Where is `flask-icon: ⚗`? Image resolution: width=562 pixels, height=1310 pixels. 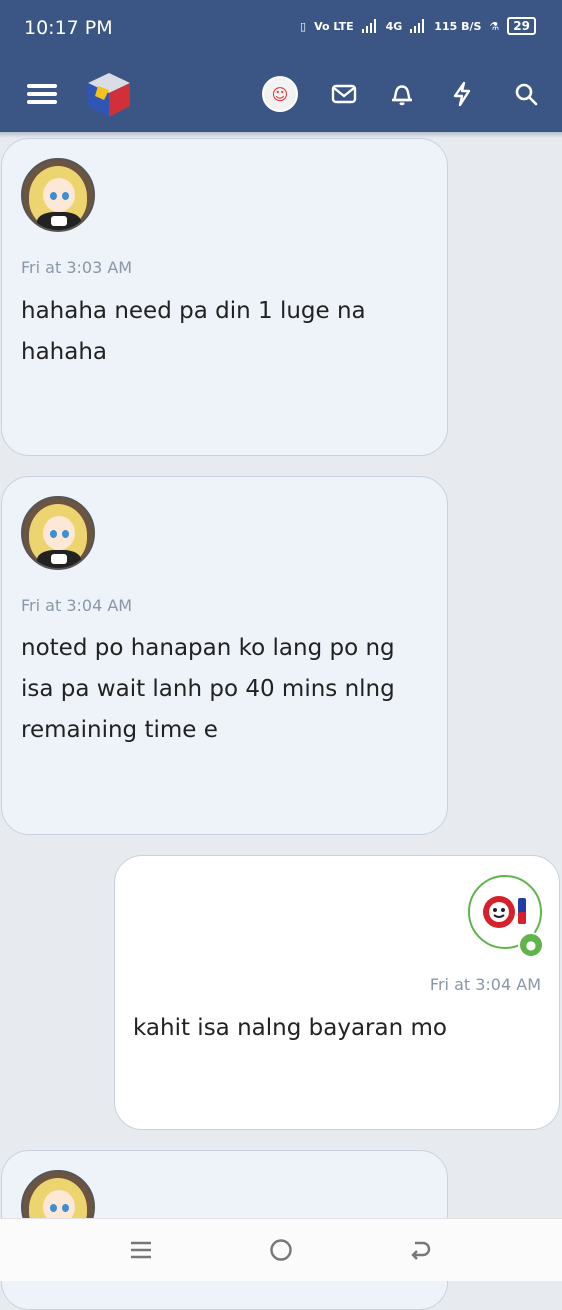 flask-icon: ⚗ is located at coordinates (494, 26).